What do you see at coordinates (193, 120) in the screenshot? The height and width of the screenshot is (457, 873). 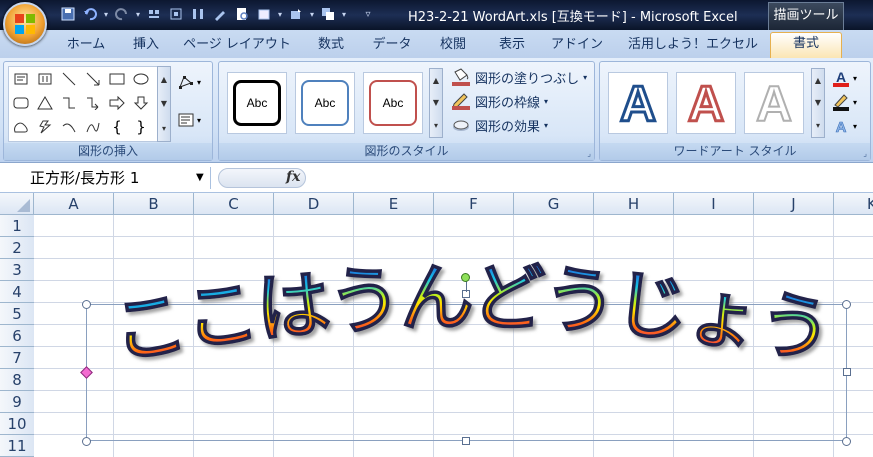 I see `text-box-button: ▾` at bounding box center [193, 120].